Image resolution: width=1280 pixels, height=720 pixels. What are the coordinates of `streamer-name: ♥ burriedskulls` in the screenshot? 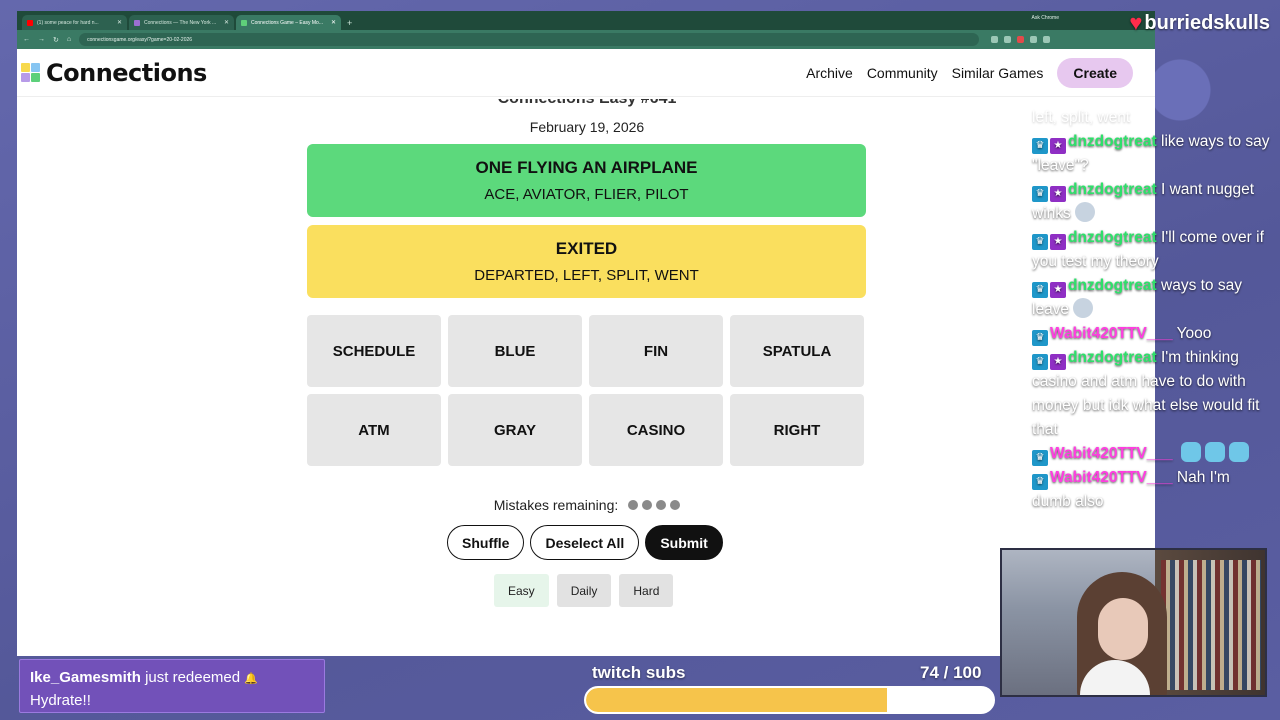 It's located at (1199, 23).